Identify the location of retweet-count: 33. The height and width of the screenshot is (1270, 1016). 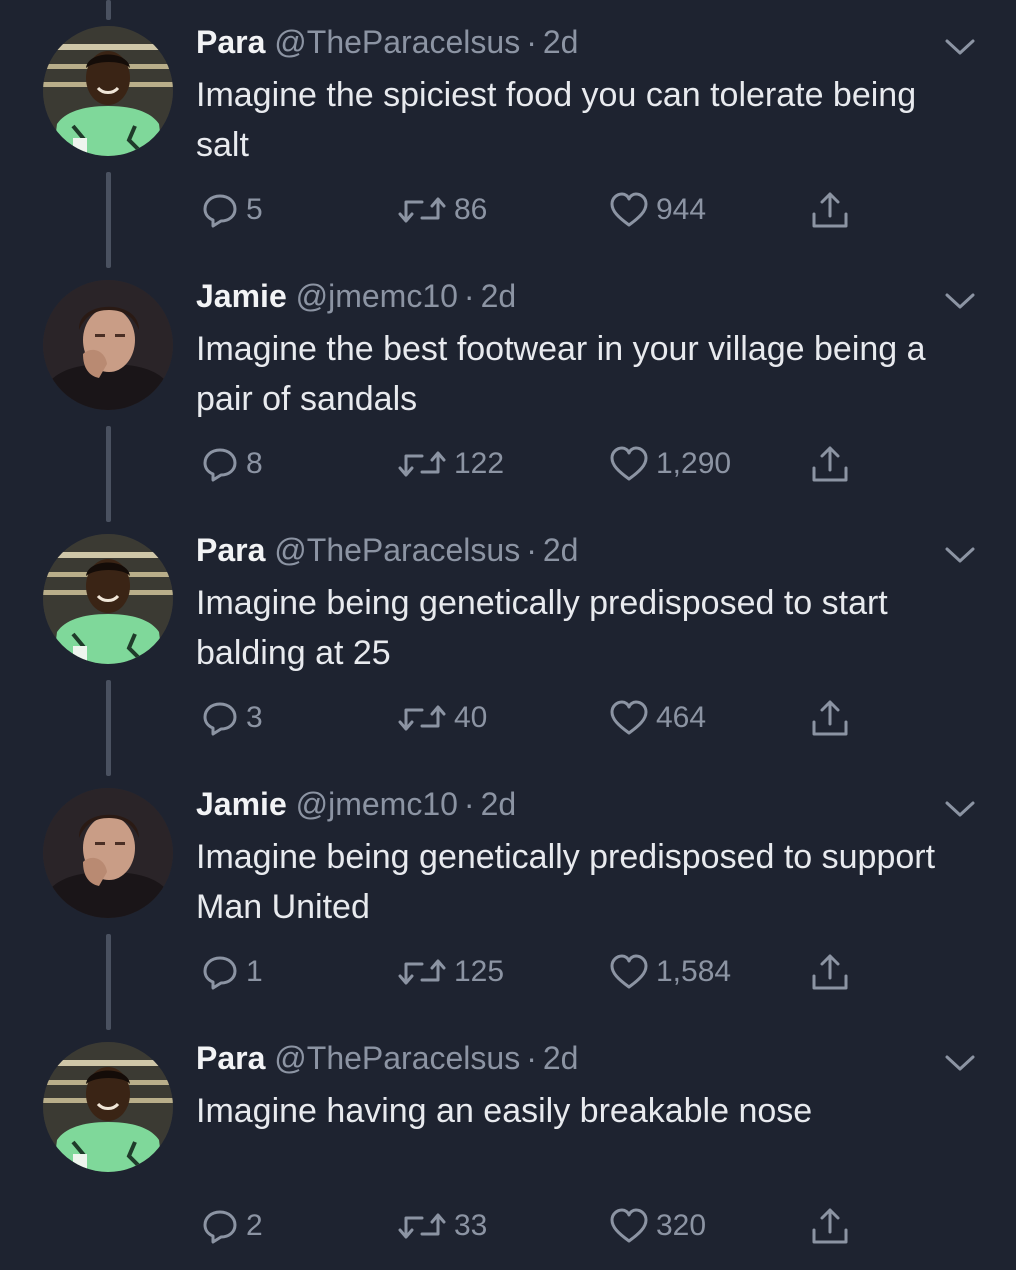
(471, 1225).